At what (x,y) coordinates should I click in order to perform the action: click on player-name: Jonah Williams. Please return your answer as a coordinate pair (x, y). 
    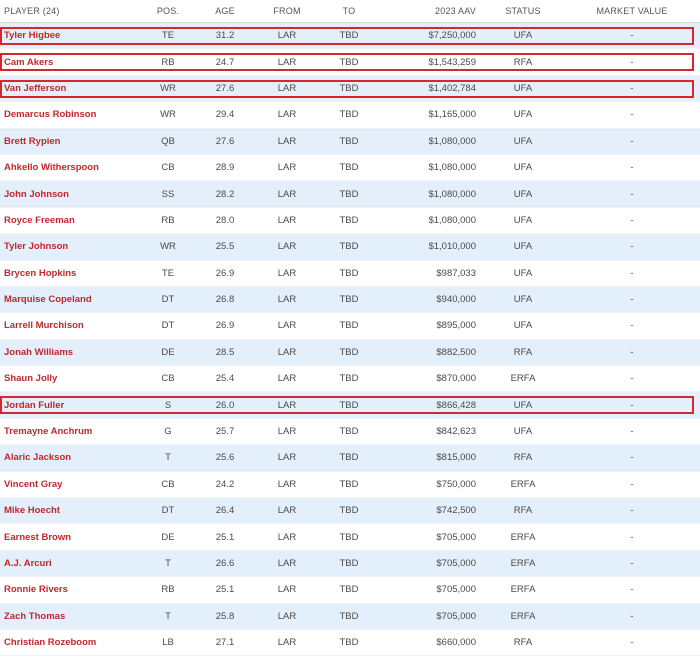
    Looking at the image, I should click on (79, 352).